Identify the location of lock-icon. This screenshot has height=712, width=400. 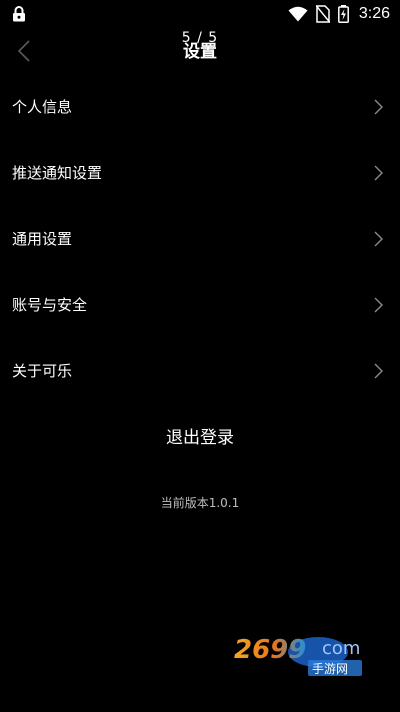
(19, 14).